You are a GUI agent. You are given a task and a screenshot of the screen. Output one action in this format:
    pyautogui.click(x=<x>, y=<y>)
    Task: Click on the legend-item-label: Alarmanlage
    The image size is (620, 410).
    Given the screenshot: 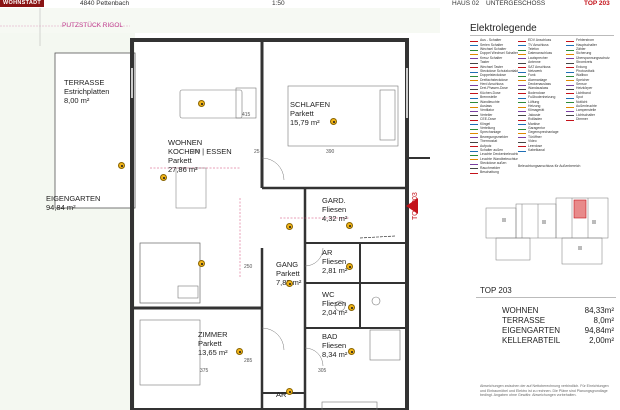 What is the action you would take?
    pyautogui.click(x=538, y=79)
    